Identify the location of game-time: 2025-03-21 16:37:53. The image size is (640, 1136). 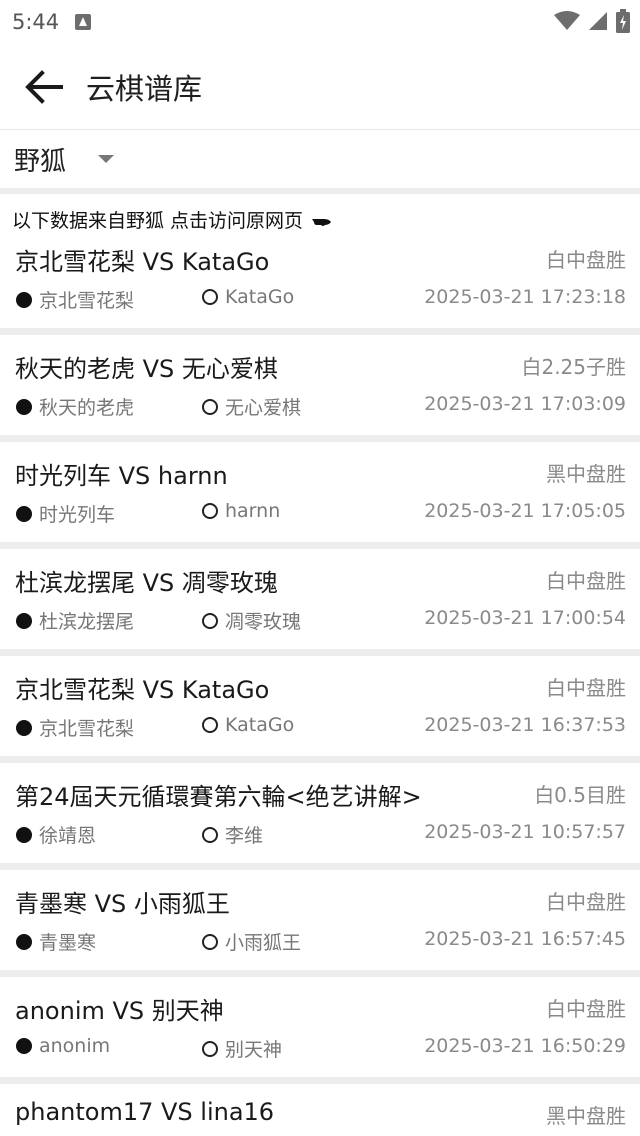
(525, 725).